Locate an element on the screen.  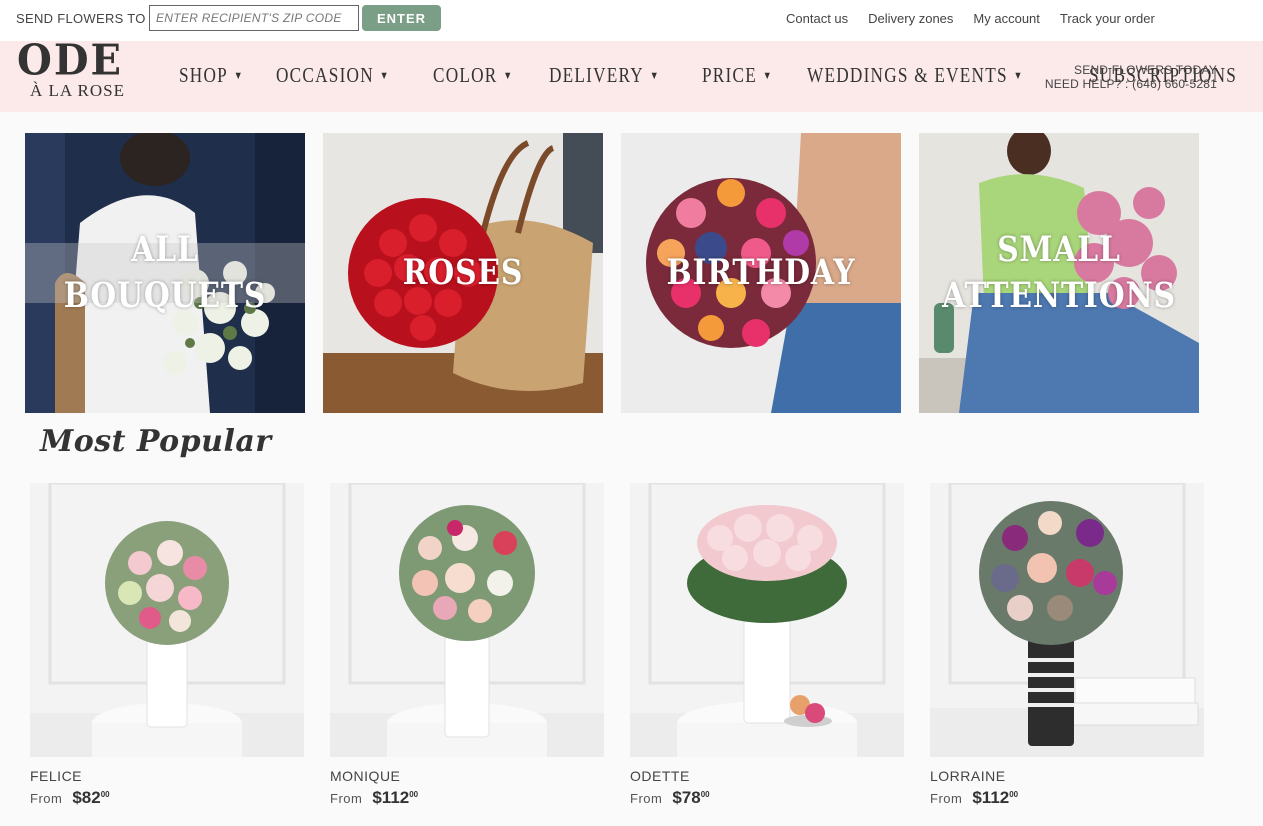
category-tile-birthday: BIRTHDAY is located at coordinates (761, 273).